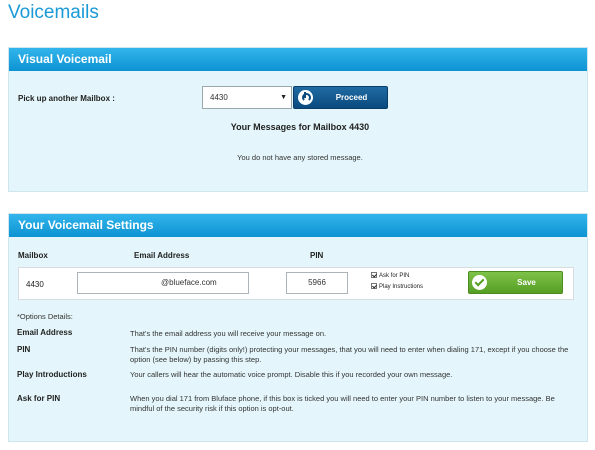 The width and height of the screenshot is (595, 450). Describe the element at coordinates (374, 286) in the screenshot. I see `play-instructions-checkbox` at that location.